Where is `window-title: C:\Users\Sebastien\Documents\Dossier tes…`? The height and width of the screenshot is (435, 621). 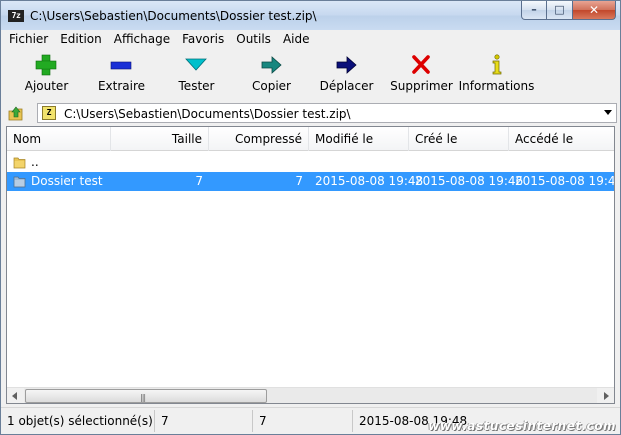
window-title: C:\Users\Sebastien\Documents\Dossier tes… is located at coordinates (173, 16).